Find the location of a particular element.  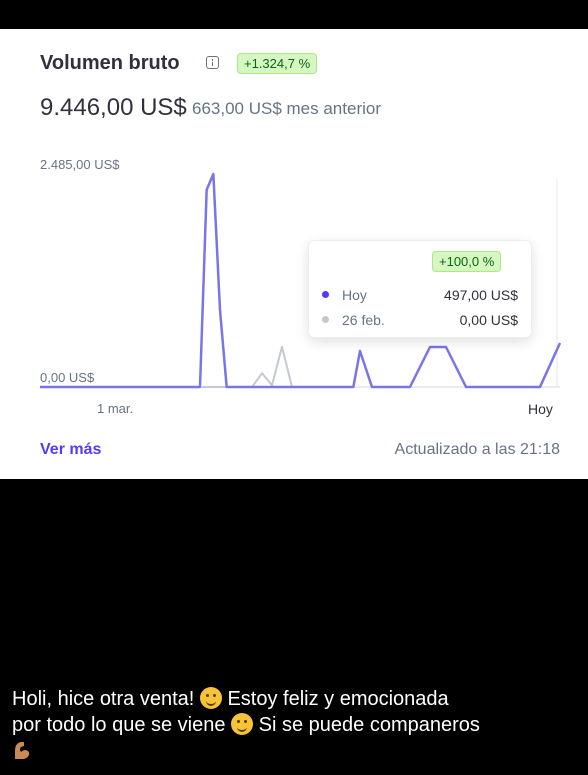

caption-line1a: Holi, hice otra venta! is located at coordinates (103, 699).